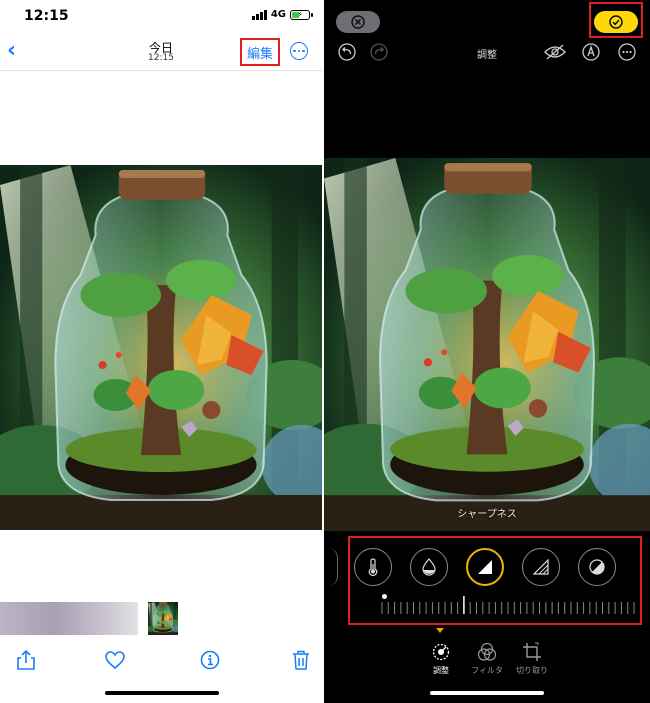 The height and width of the screenshot is (703, 650). What do you see at coordinates (591, 52) in the screenshot?
I see `markup-pen-icon` at bounding box center [591, 52].